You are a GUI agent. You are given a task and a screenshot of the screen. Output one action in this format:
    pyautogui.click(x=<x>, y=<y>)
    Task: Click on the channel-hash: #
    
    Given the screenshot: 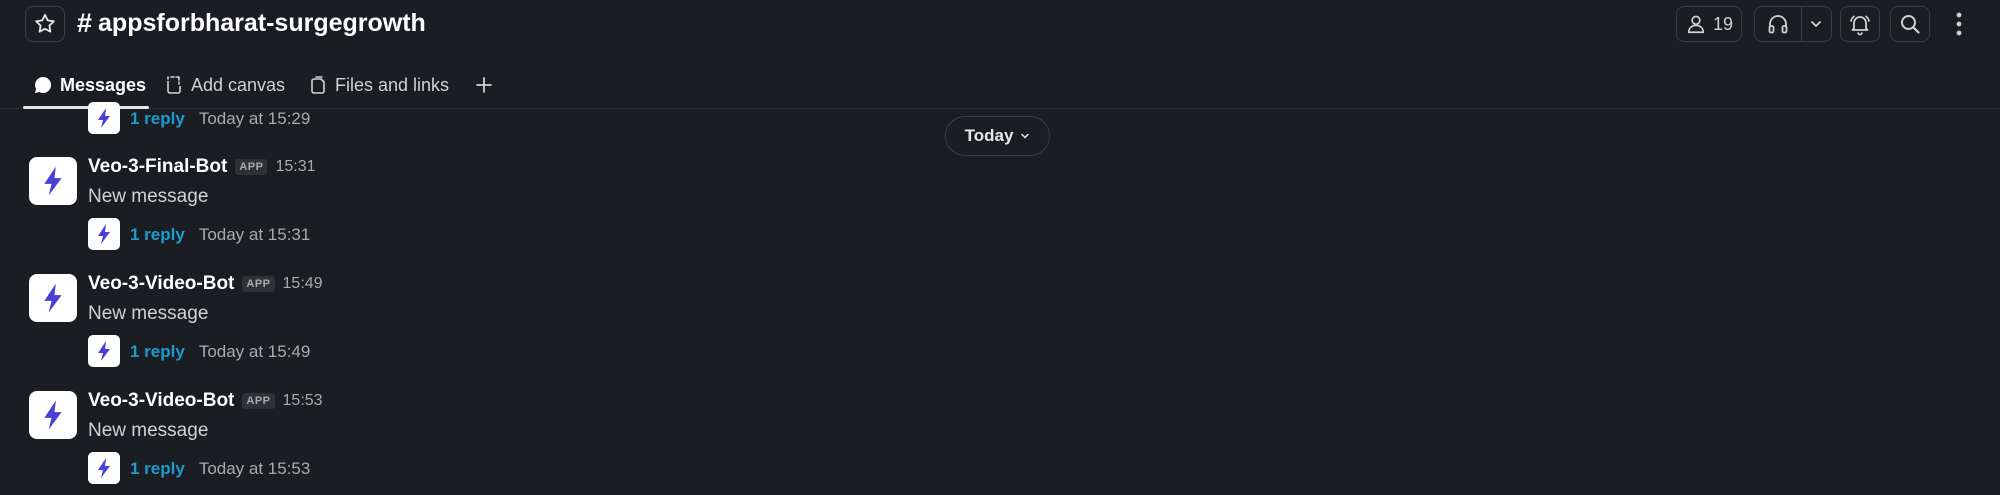 What is the action you would take?
    pyautogui.click(x=85, y=23)
    